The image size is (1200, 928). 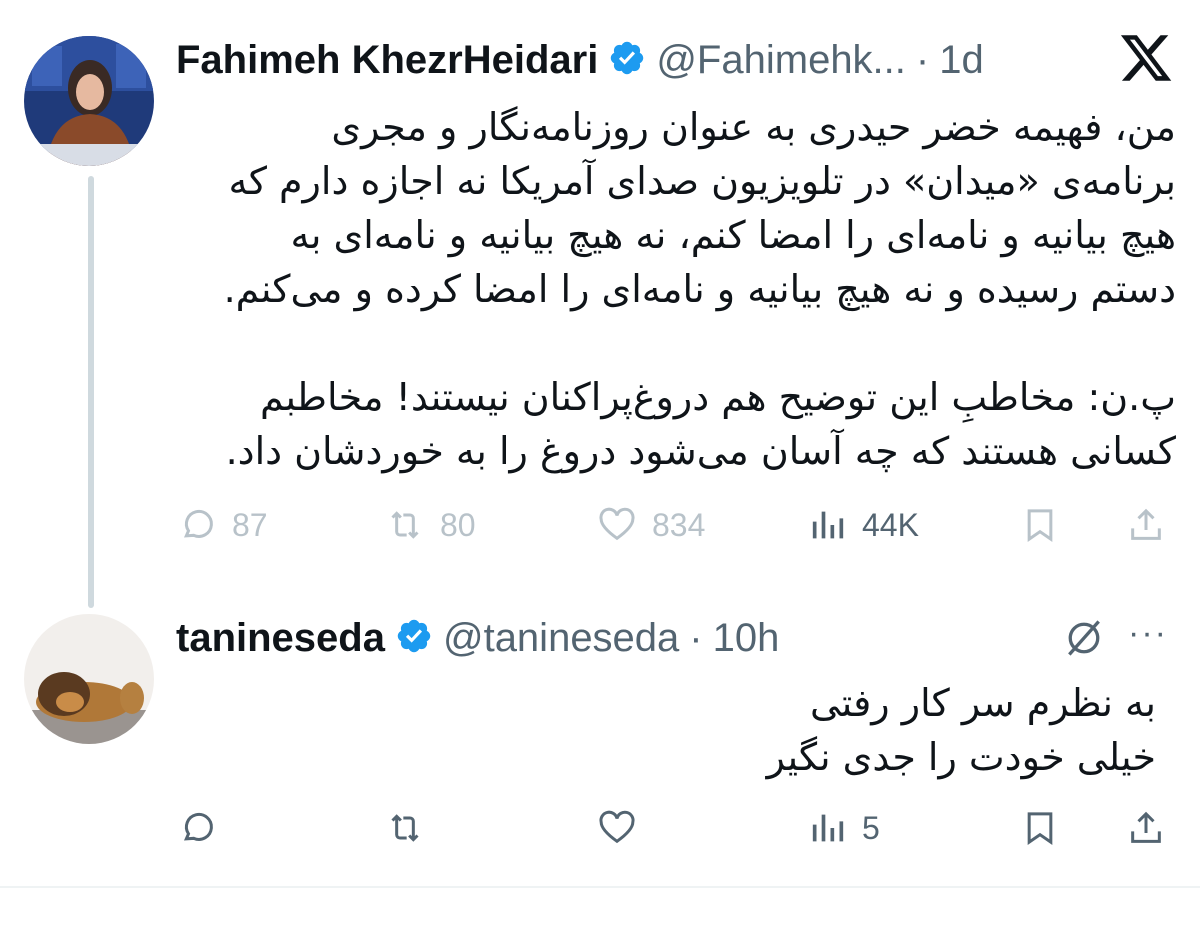 What do you see at coordinates (250, 524) in the screenshot?
I see `reply-count: 87` at bounding box center [250, 524].